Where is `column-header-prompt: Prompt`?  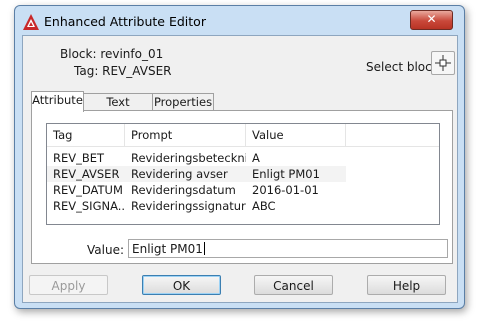
column-header-prompt: Prompt is located at coordinates (185, 135).